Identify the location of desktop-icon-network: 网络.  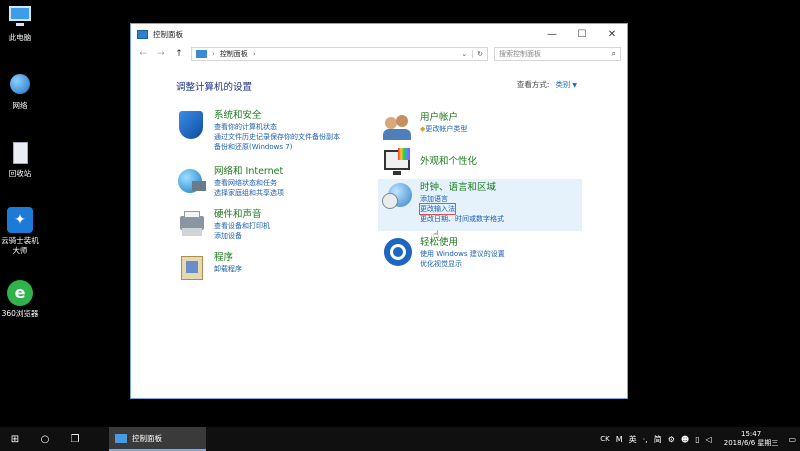
(20, 91).